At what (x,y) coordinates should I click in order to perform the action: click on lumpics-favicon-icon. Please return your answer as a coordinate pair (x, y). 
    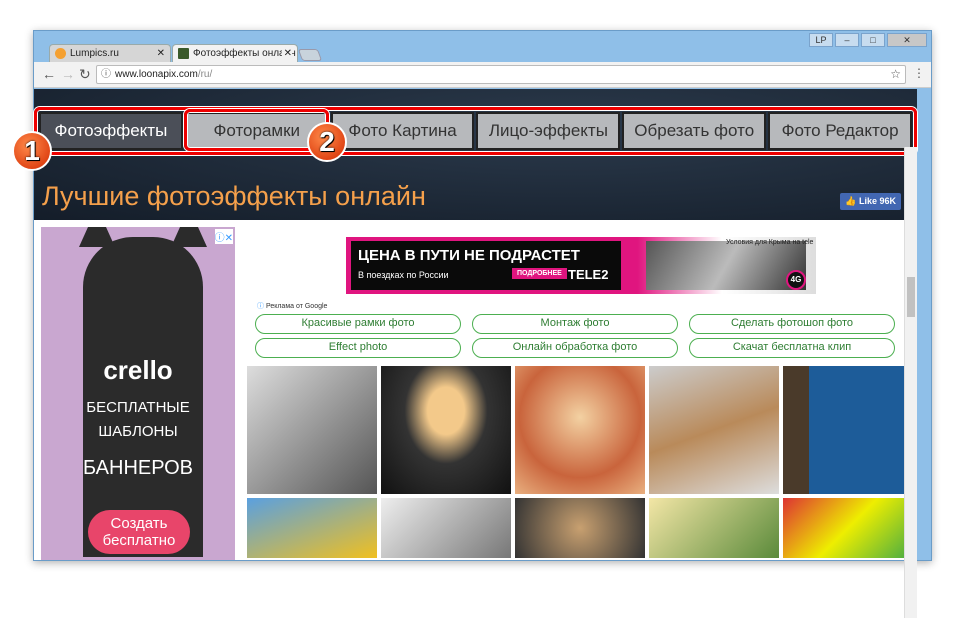
    Looking at the image, I should click on (60, 53).